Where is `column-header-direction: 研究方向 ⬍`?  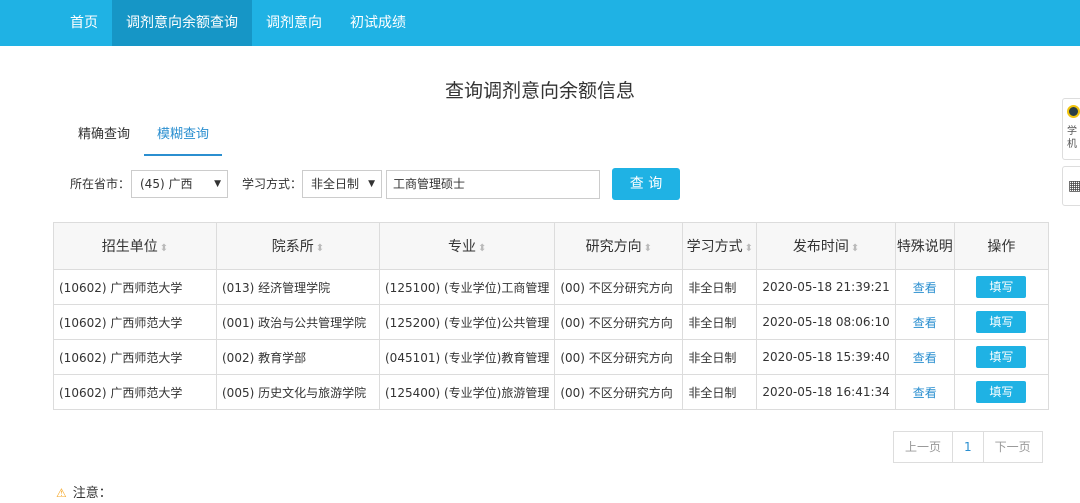
column-header-direction: 研究方向 ⬍ is located at coordinates (619, 246).